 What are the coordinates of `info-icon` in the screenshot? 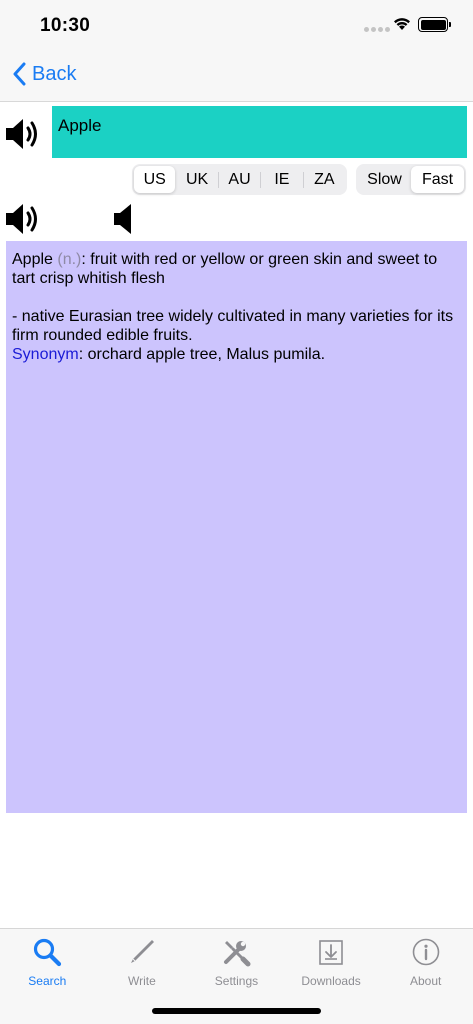 It's located at (426, 952).